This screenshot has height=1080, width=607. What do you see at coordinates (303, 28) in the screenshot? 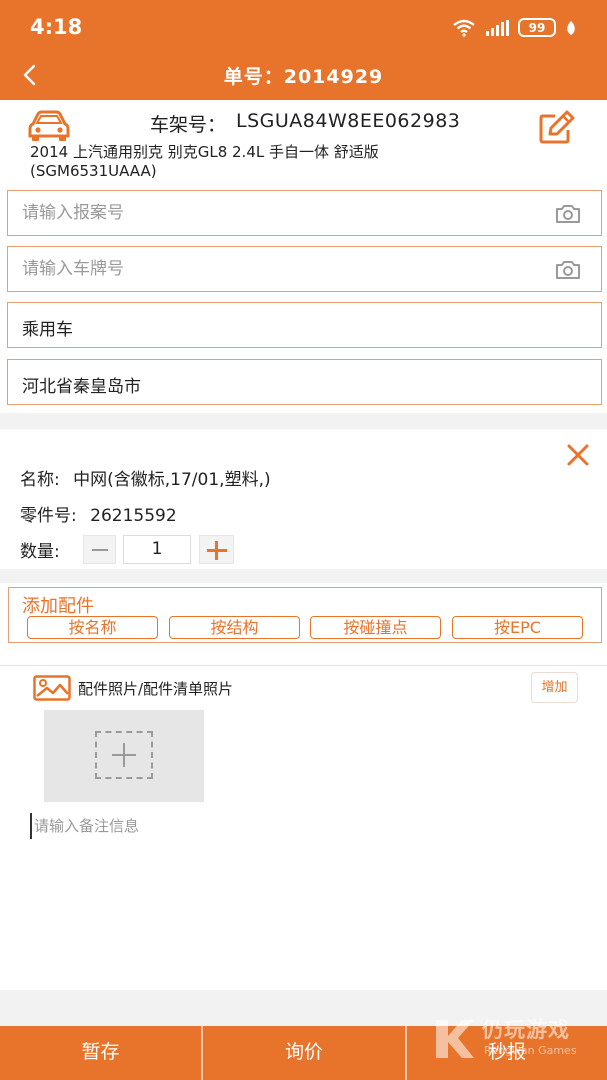
I see `status-bar: 4:18 99` at bounding box center [303, 28].